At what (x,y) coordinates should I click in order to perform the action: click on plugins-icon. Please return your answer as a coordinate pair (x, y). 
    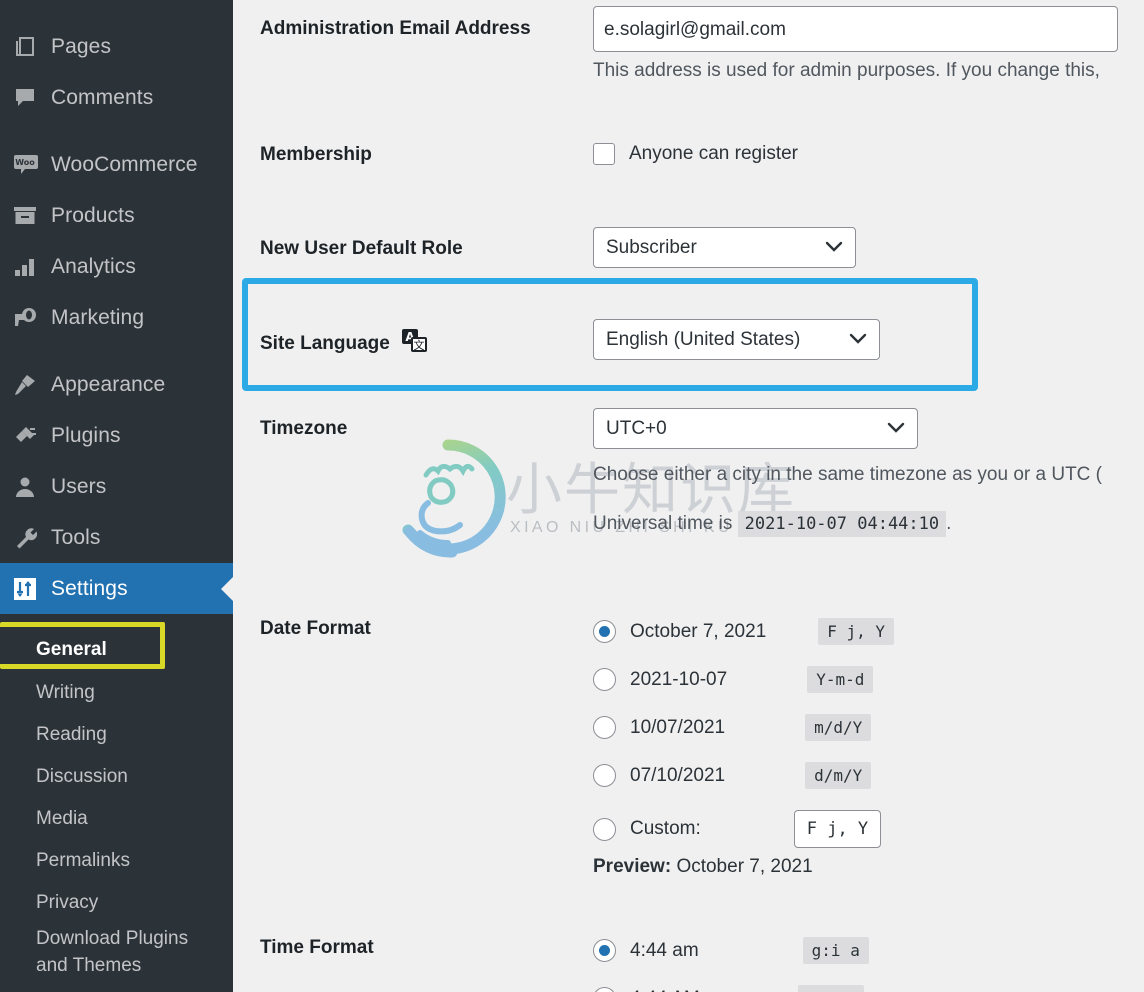
    Looking at the image, I should click on (25, 436).